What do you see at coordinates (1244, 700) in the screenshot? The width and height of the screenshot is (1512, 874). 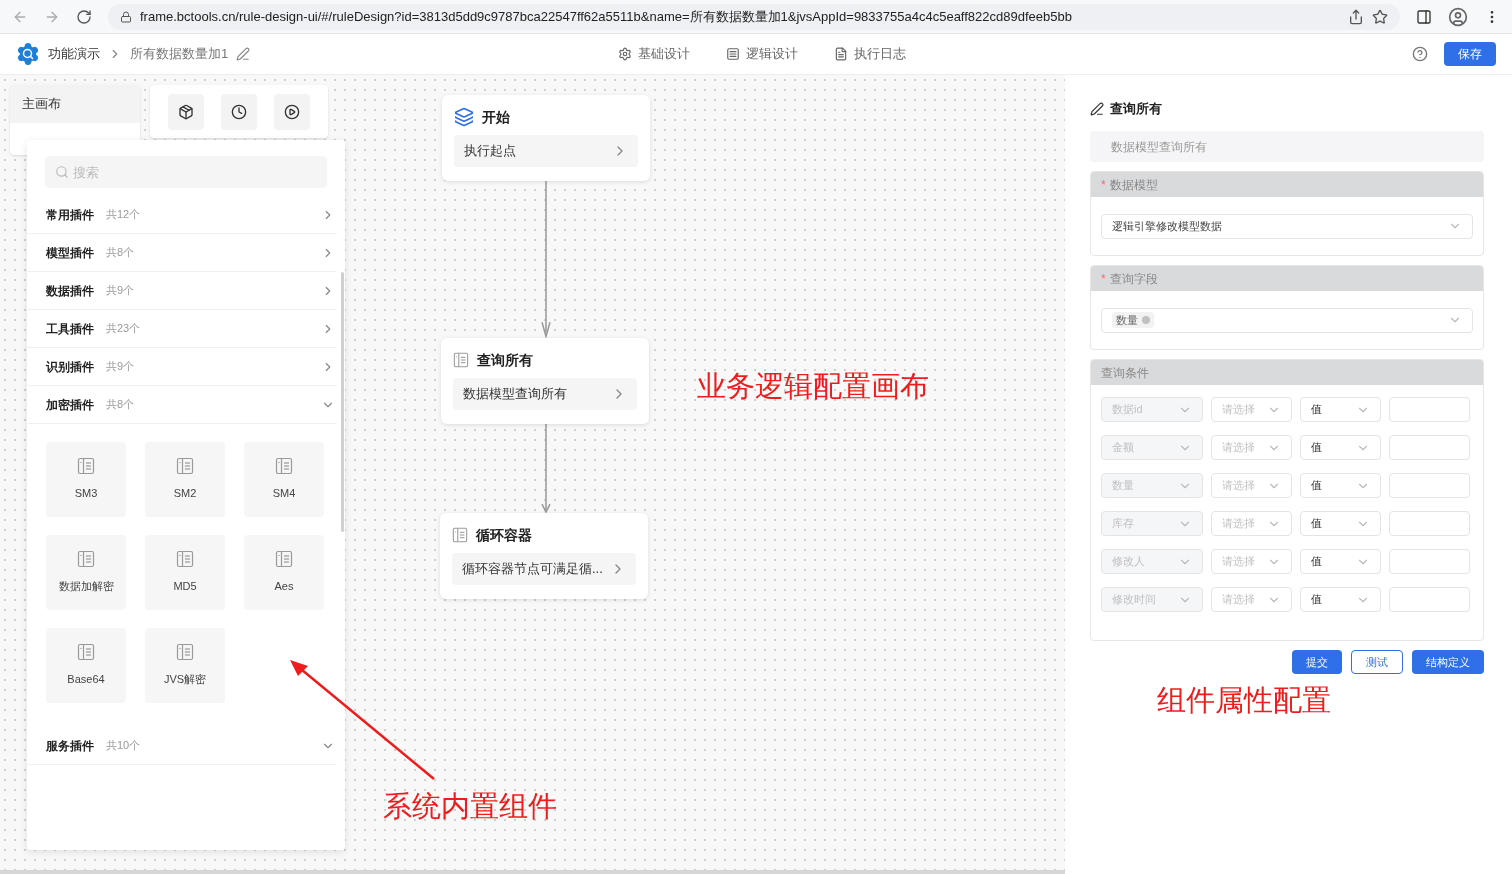 I see `annotation-label: 组件属性配置` at bounding box center [1244, 700].